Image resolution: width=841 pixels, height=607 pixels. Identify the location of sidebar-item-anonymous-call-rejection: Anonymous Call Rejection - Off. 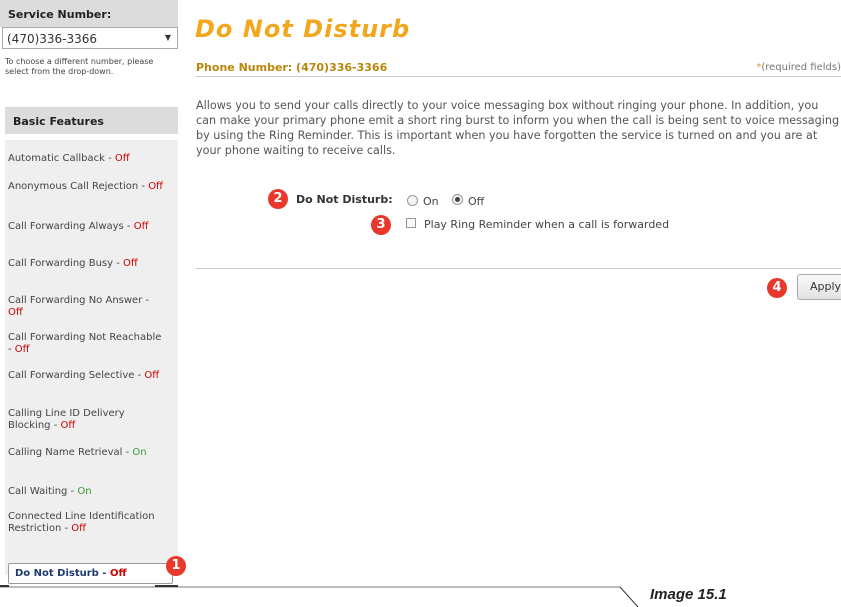
(85, 187).